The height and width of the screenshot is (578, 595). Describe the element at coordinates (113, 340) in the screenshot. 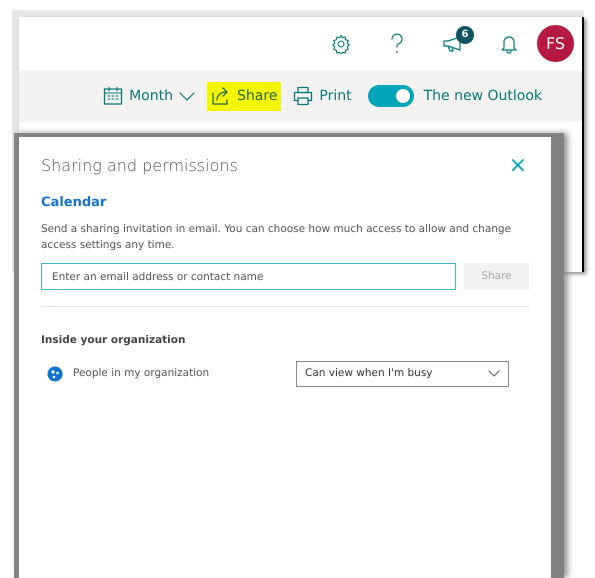

I see `section-heading: Inside your organization` at that location.